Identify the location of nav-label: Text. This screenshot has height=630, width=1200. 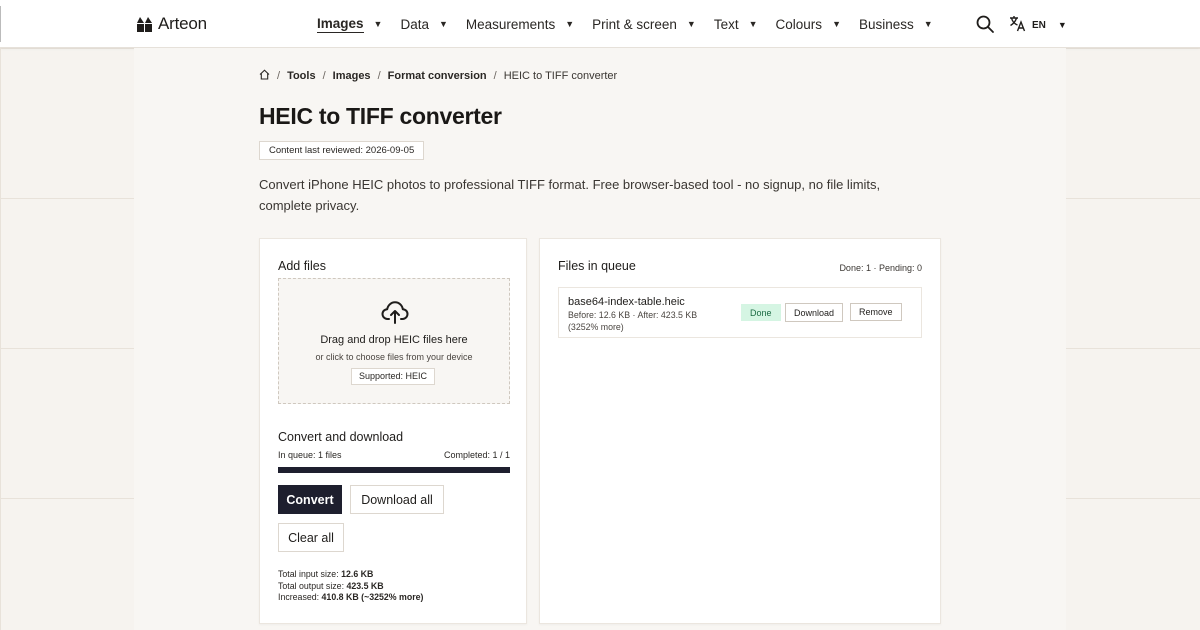
(726, 24).